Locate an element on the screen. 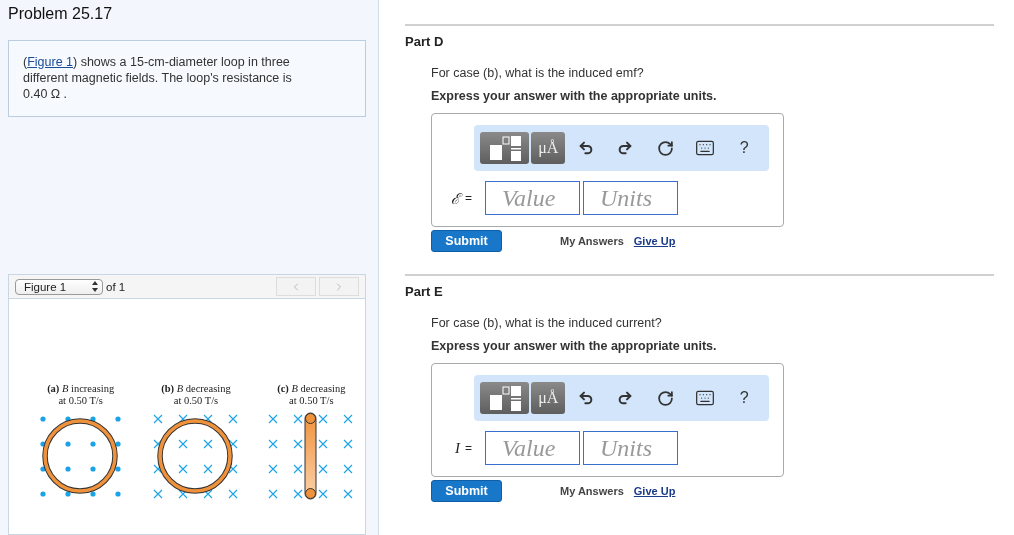 Image resolution: width=1014 pixels, height=535 pixels. question-text: For case (b), what is the induced current? is located at coordinates (547, 323).